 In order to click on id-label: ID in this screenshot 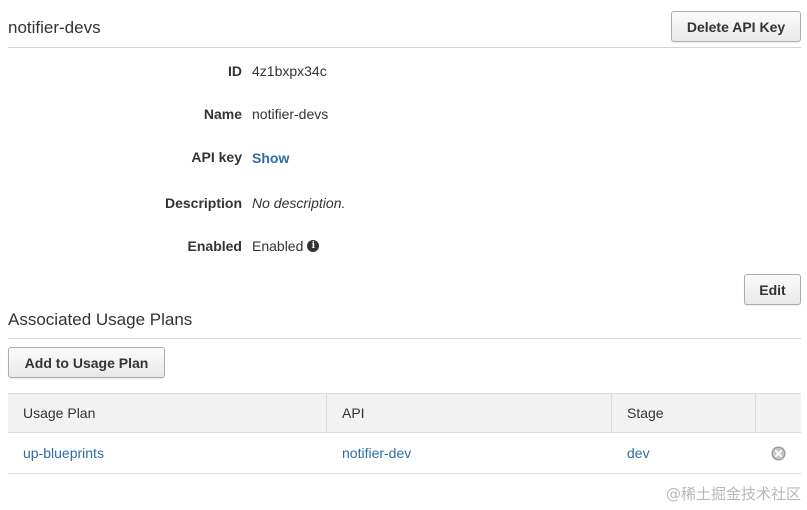, I will do `click(235, 71)`.